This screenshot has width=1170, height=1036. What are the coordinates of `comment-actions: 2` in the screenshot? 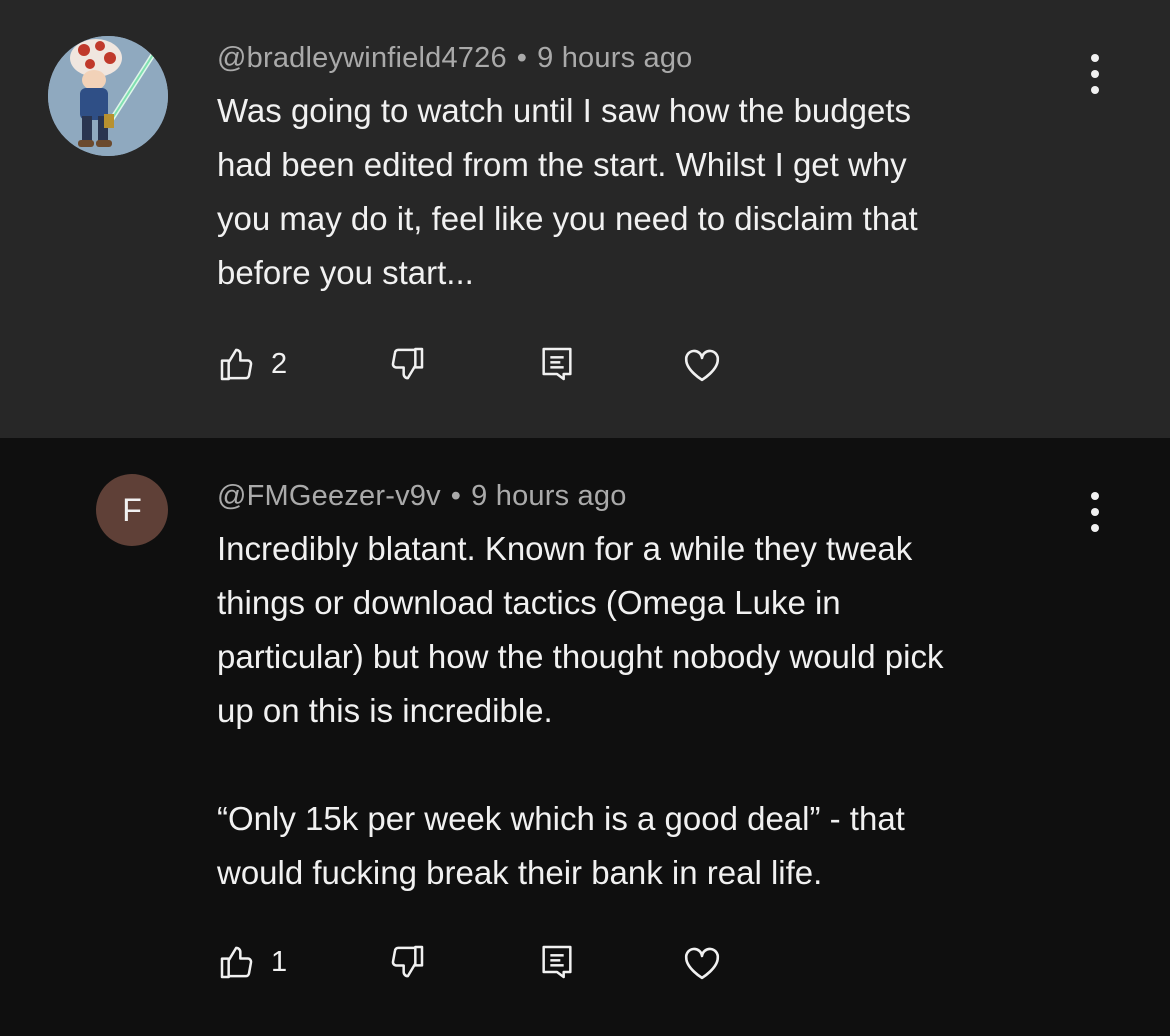 It's located at (517, 369).